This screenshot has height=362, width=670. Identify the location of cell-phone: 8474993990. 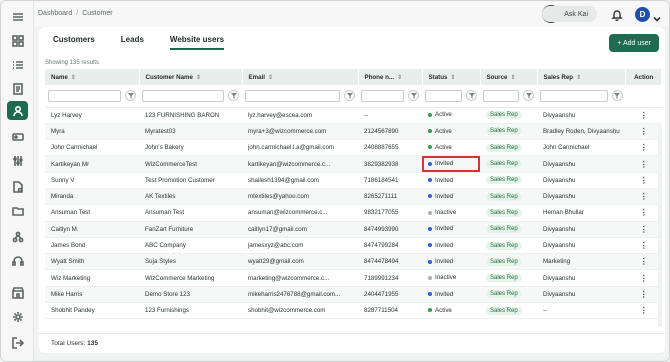
(390, 229).